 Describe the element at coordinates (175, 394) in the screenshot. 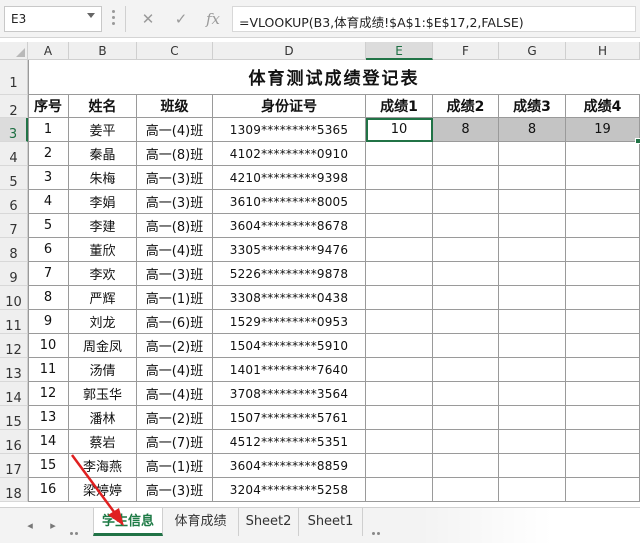

I see `cell-c14: 高一(4)班` at that location.